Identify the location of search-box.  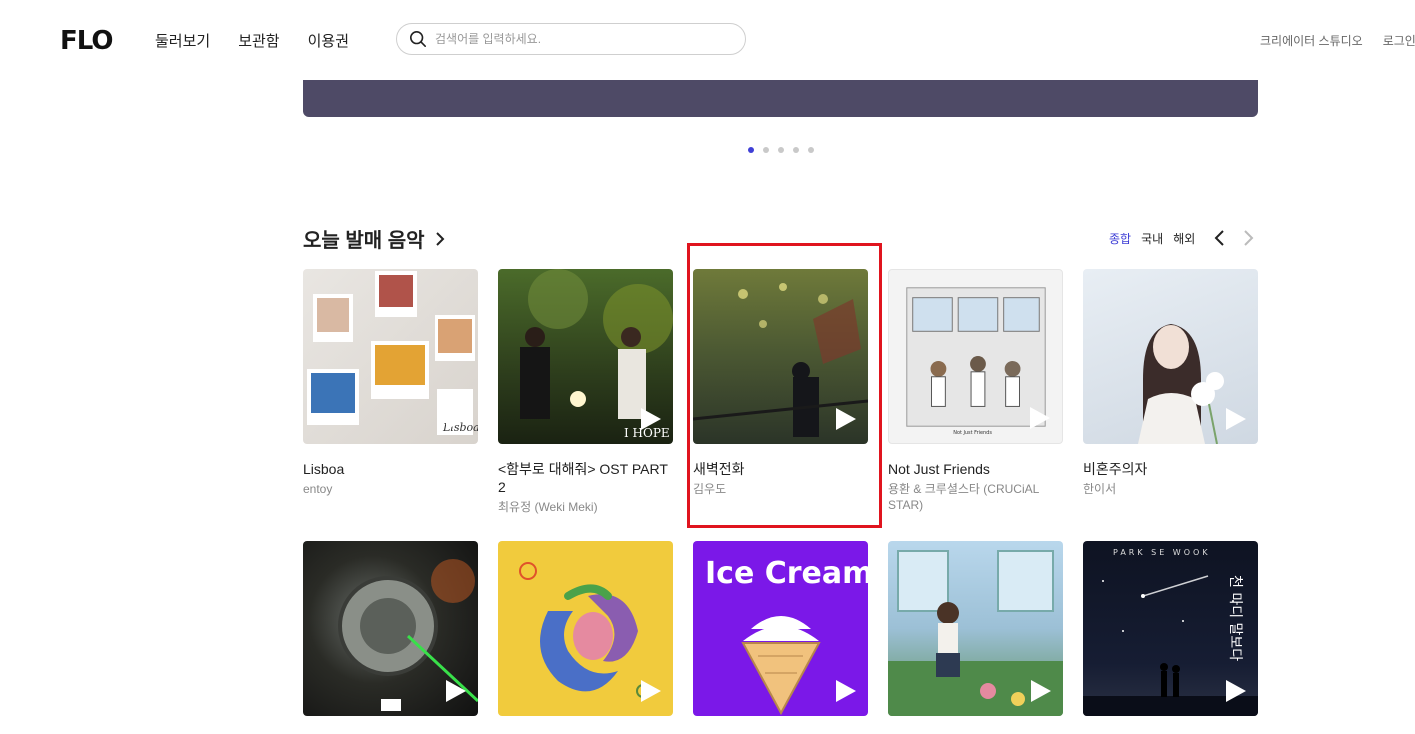
(571, 39).